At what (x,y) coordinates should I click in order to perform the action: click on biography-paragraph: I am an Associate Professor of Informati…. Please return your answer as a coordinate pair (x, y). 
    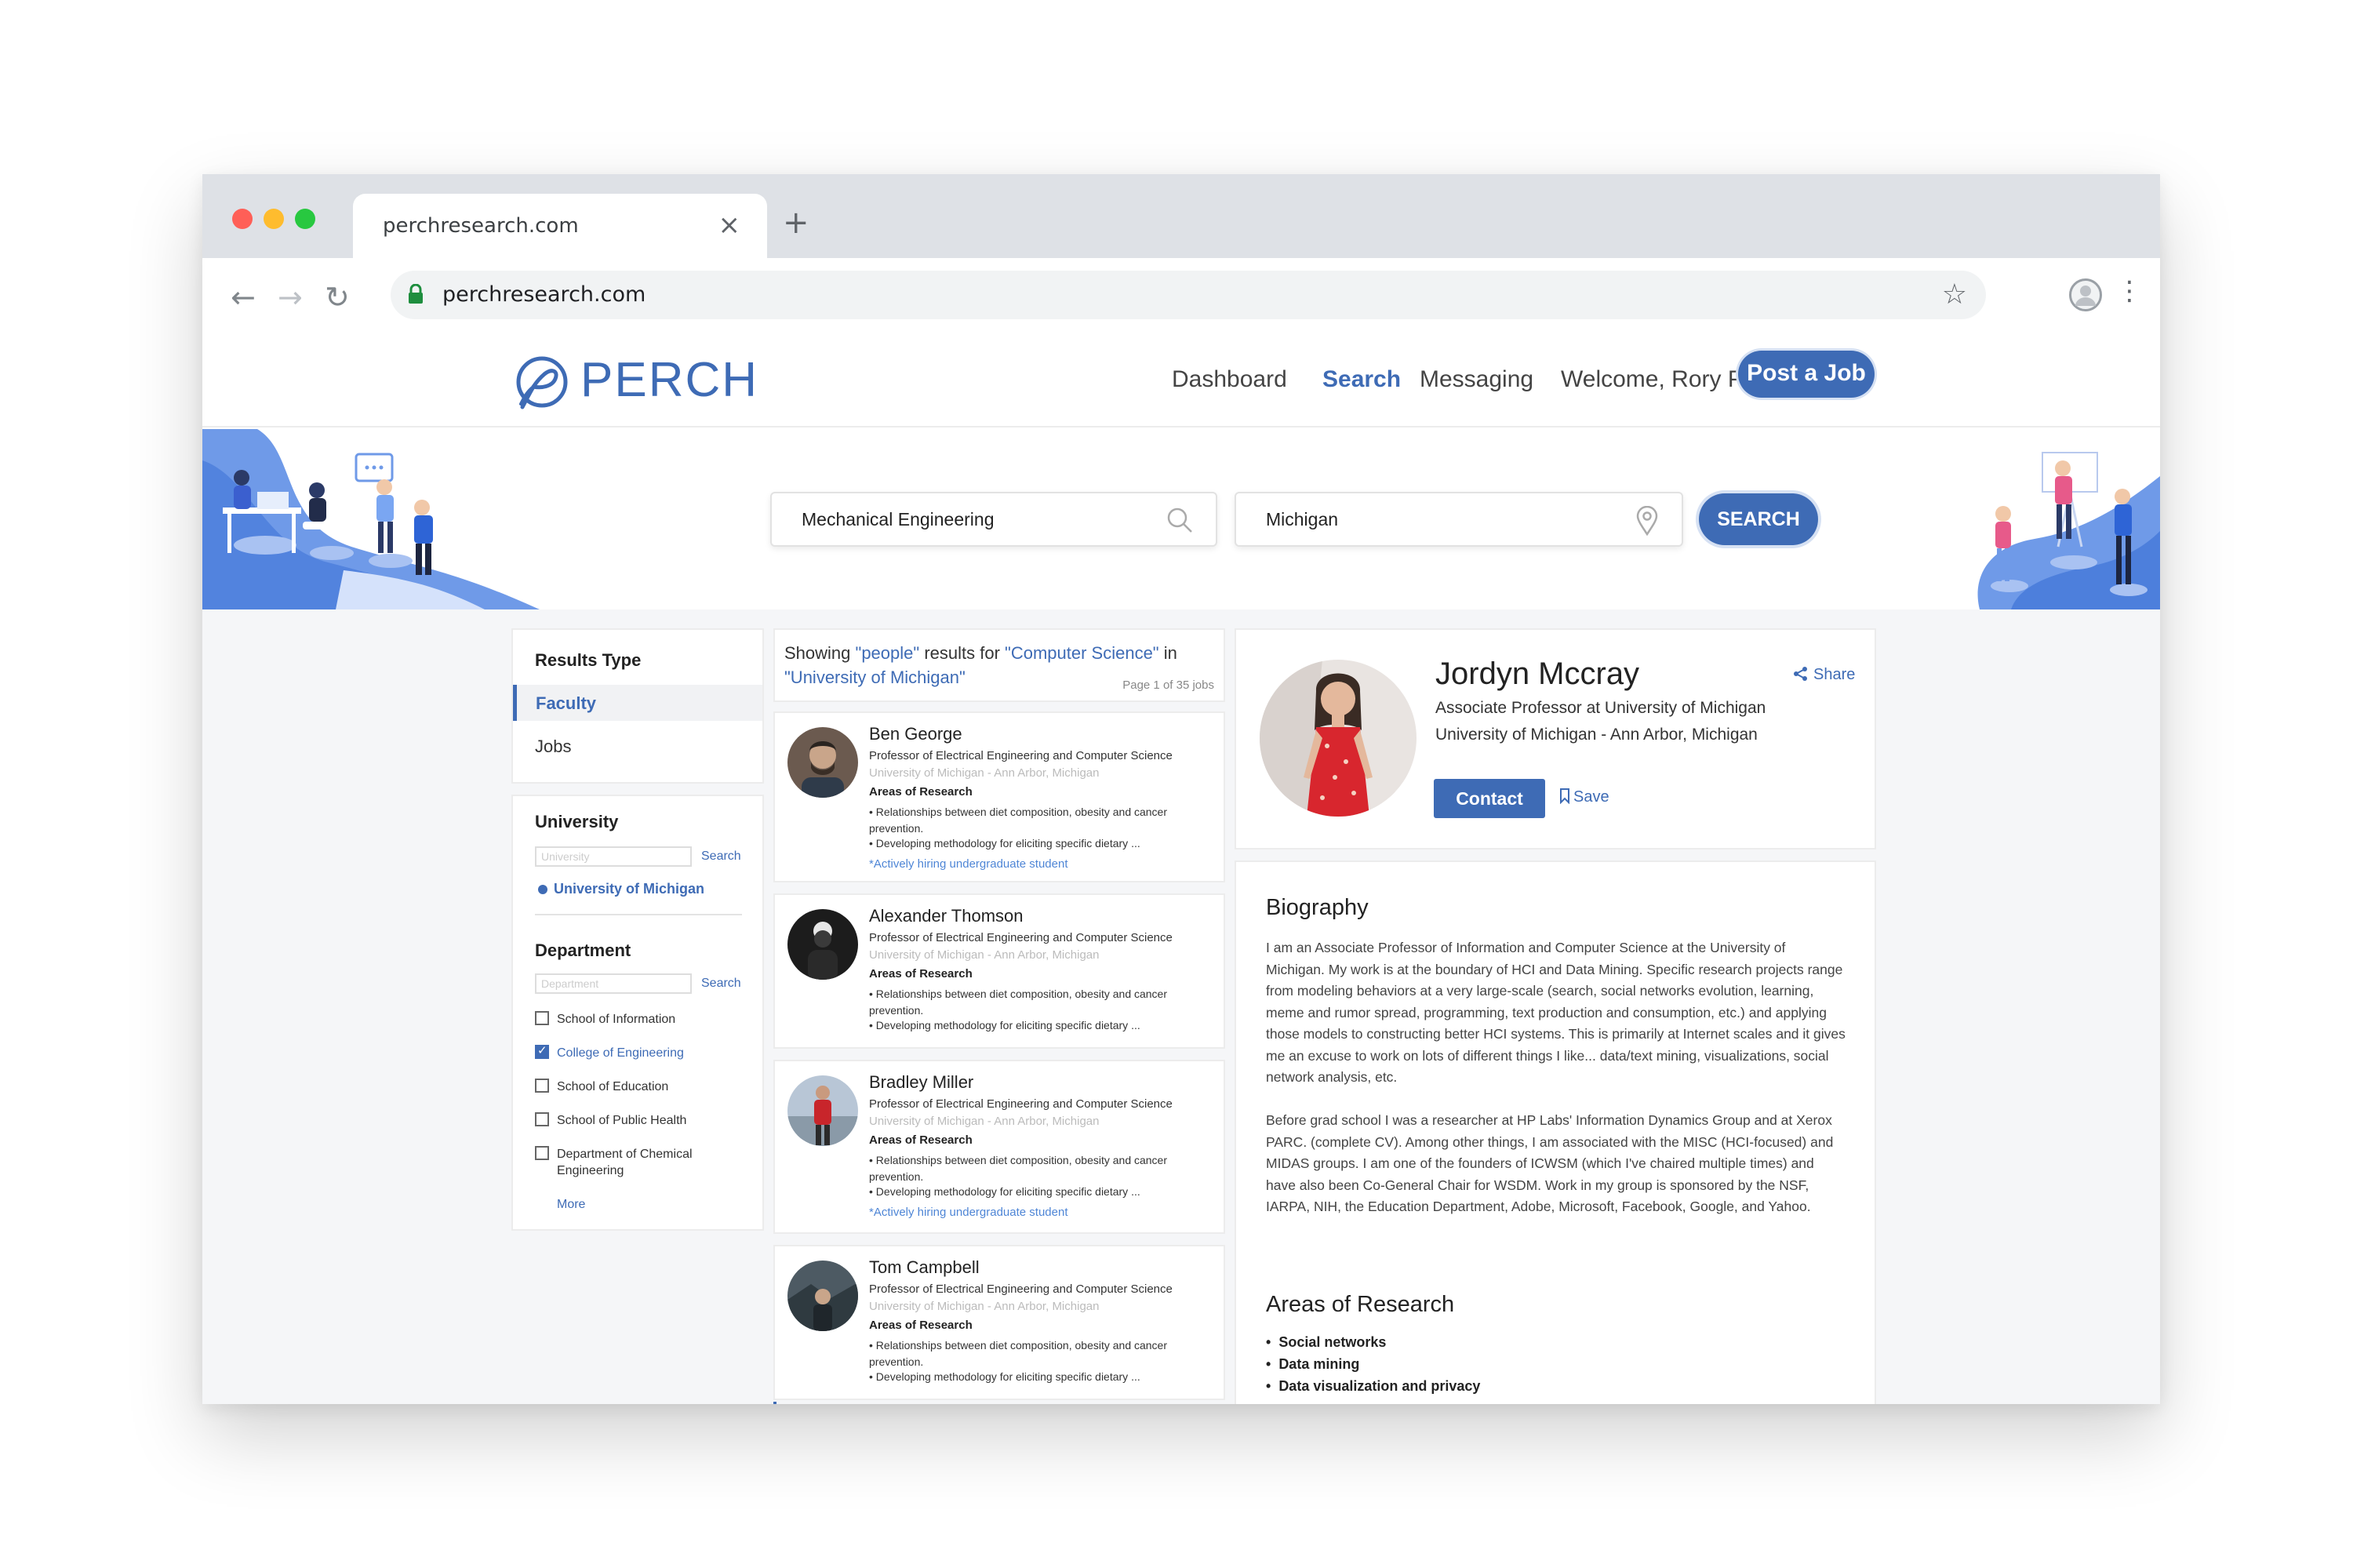
    Looking at the image, I should click on (1556, 1012).